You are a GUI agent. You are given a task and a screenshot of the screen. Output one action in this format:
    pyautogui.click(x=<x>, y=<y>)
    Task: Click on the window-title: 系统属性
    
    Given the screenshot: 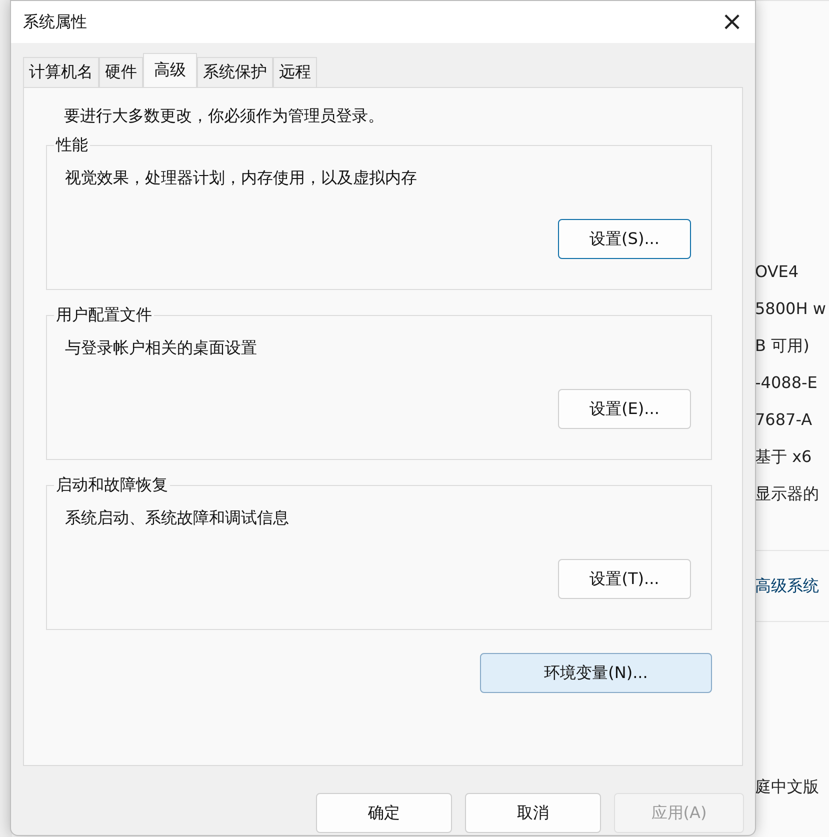 What is the action you would take?
    pyautogui.click(x=55, y=22)
    